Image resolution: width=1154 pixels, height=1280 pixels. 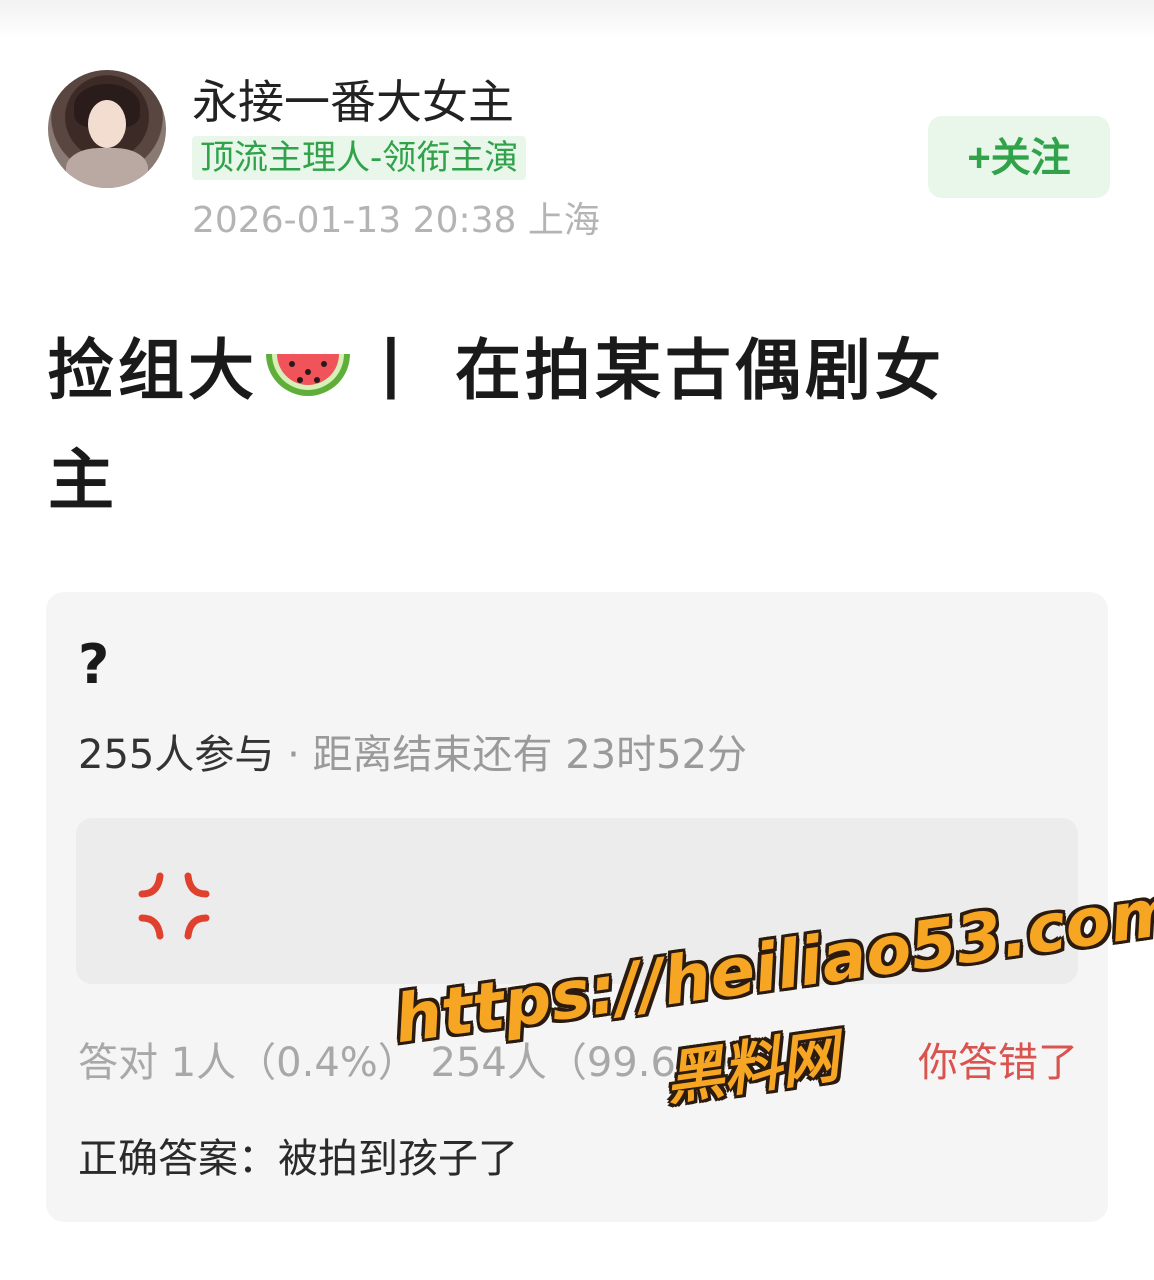 I want to click on title-line-1: 捡组大 丨 在拍某古偶剧女, so click(x=558, y=371).